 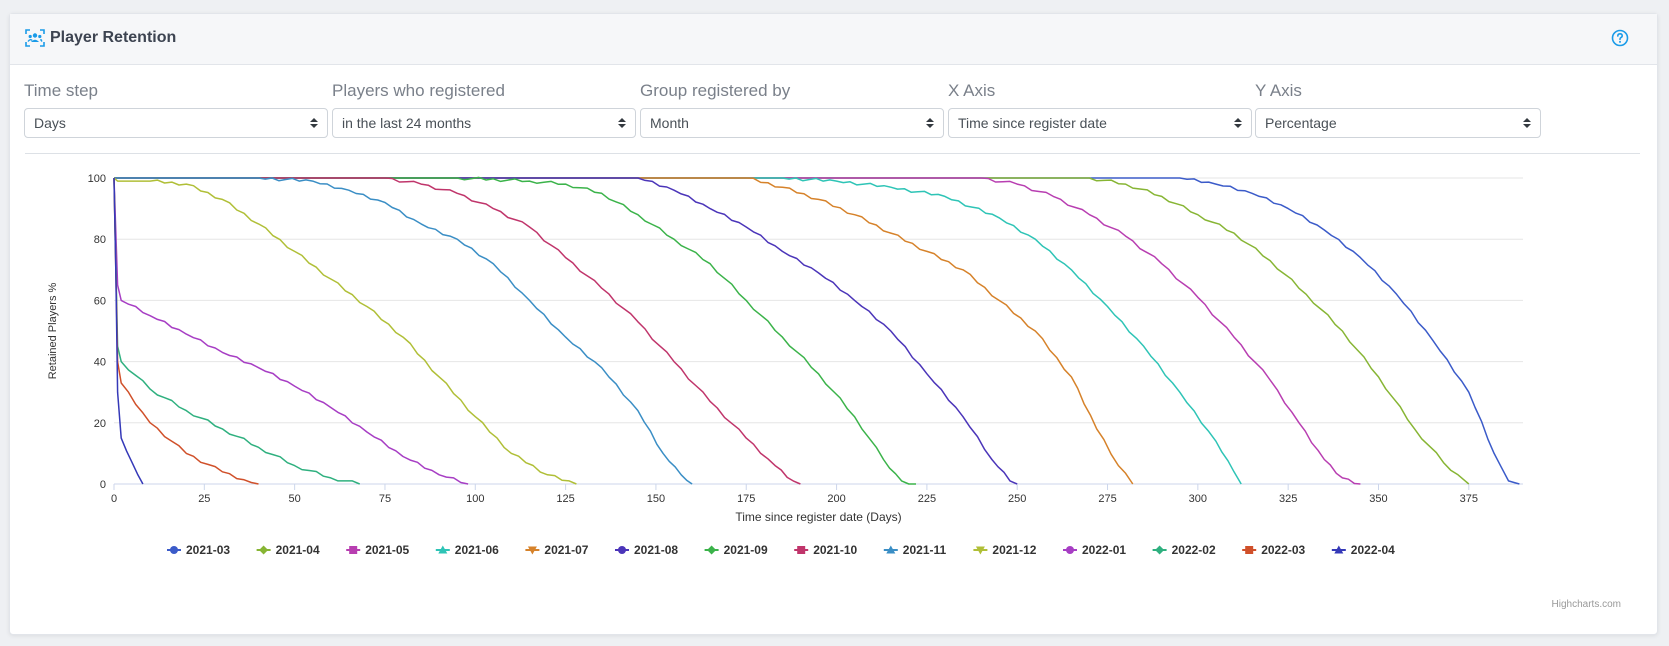 I want to click on highcharts-credits: Highcharts.com, so click(x=1586, y=604).